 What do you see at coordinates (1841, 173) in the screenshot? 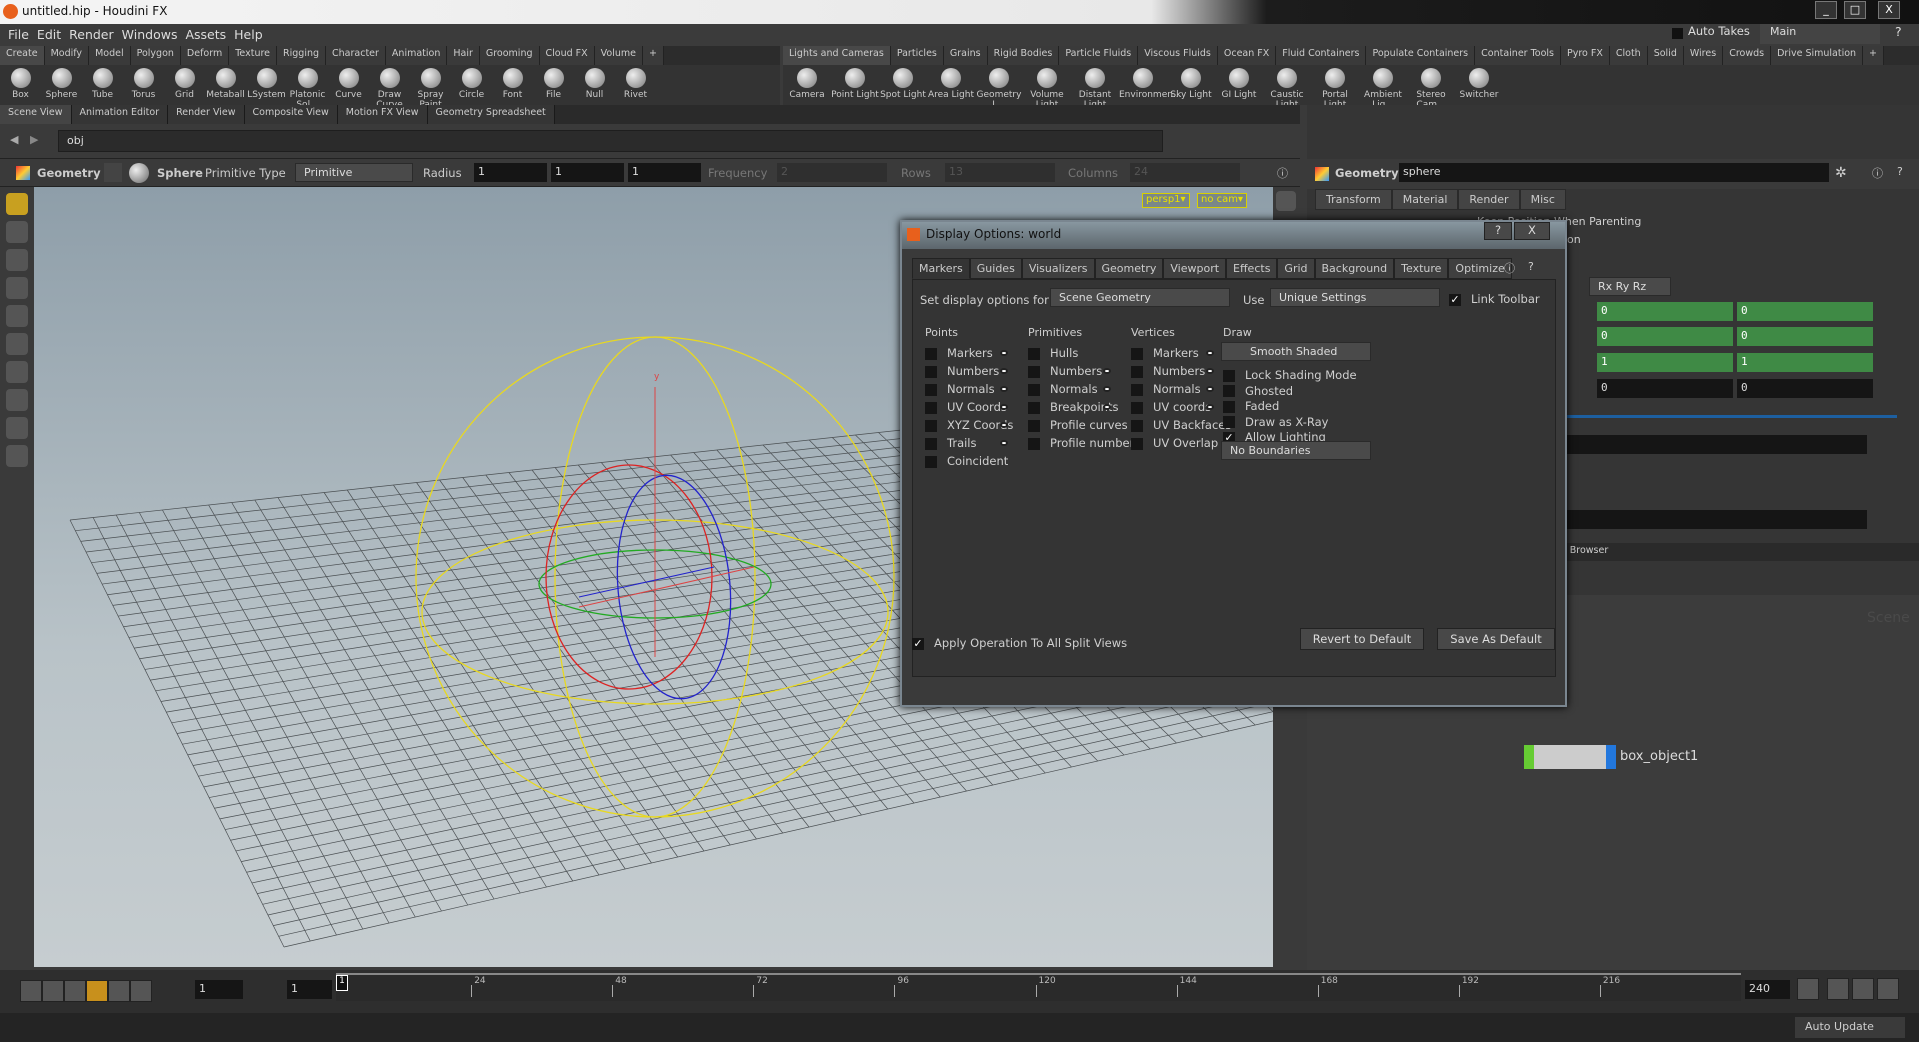
I see `gear-icon: ✲` at bounding box center [1841, 173].